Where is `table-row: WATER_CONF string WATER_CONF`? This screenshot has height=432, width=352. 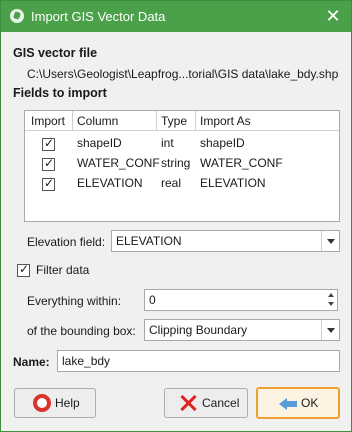 table-row: WATER_CONF string WATER_CONF is located at coordinates (182, 164).